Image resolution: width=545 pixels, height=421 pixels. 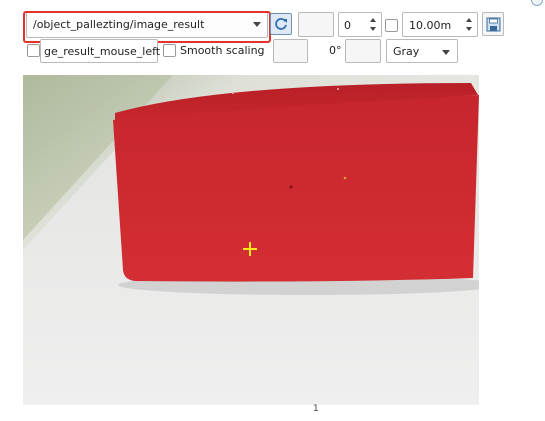 I want to click on mouse-publish-checkbox, so click(x=33, y=50).